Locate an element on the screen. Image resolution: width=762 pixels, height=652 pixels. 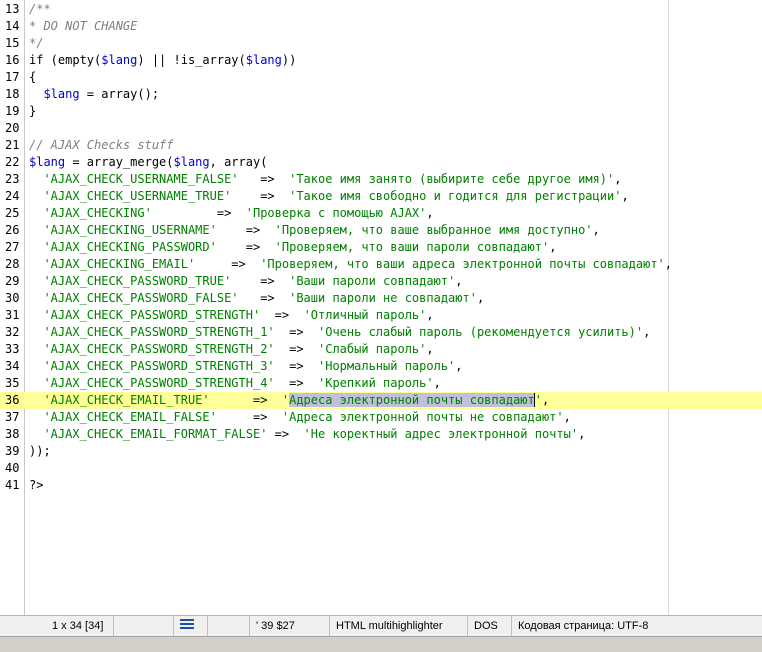
code-line: 14 * DO NOT CHANGE is located at coordinates (381, 26).